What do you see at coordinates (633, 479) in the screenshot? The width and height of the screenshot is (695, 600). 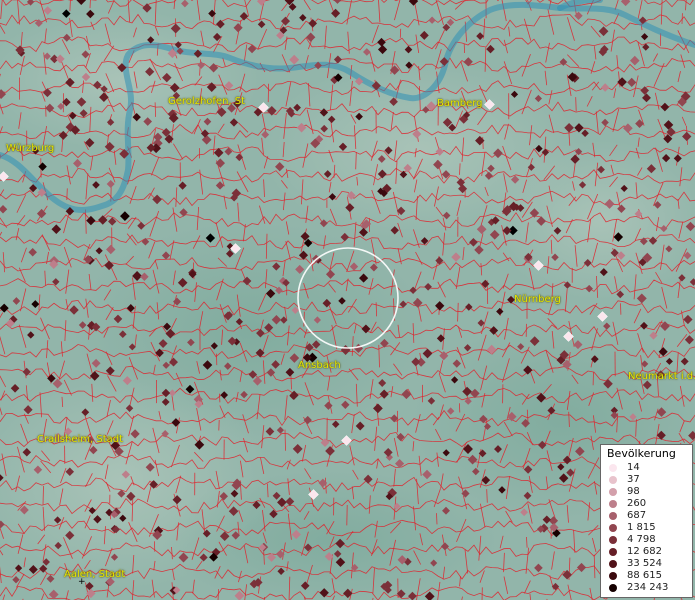 I see `legend-value: 37` at bounding box center [633, 479].